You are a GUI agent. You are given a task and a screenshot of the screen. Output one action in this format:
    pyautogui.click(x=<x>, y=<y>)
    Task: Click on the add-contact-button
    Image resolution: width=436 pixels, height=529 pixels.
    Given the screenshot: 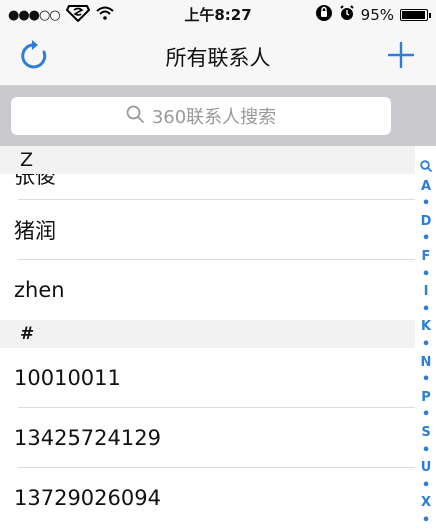 What is the action you would take?
    pyautogui.click(x=401, y=55)
    